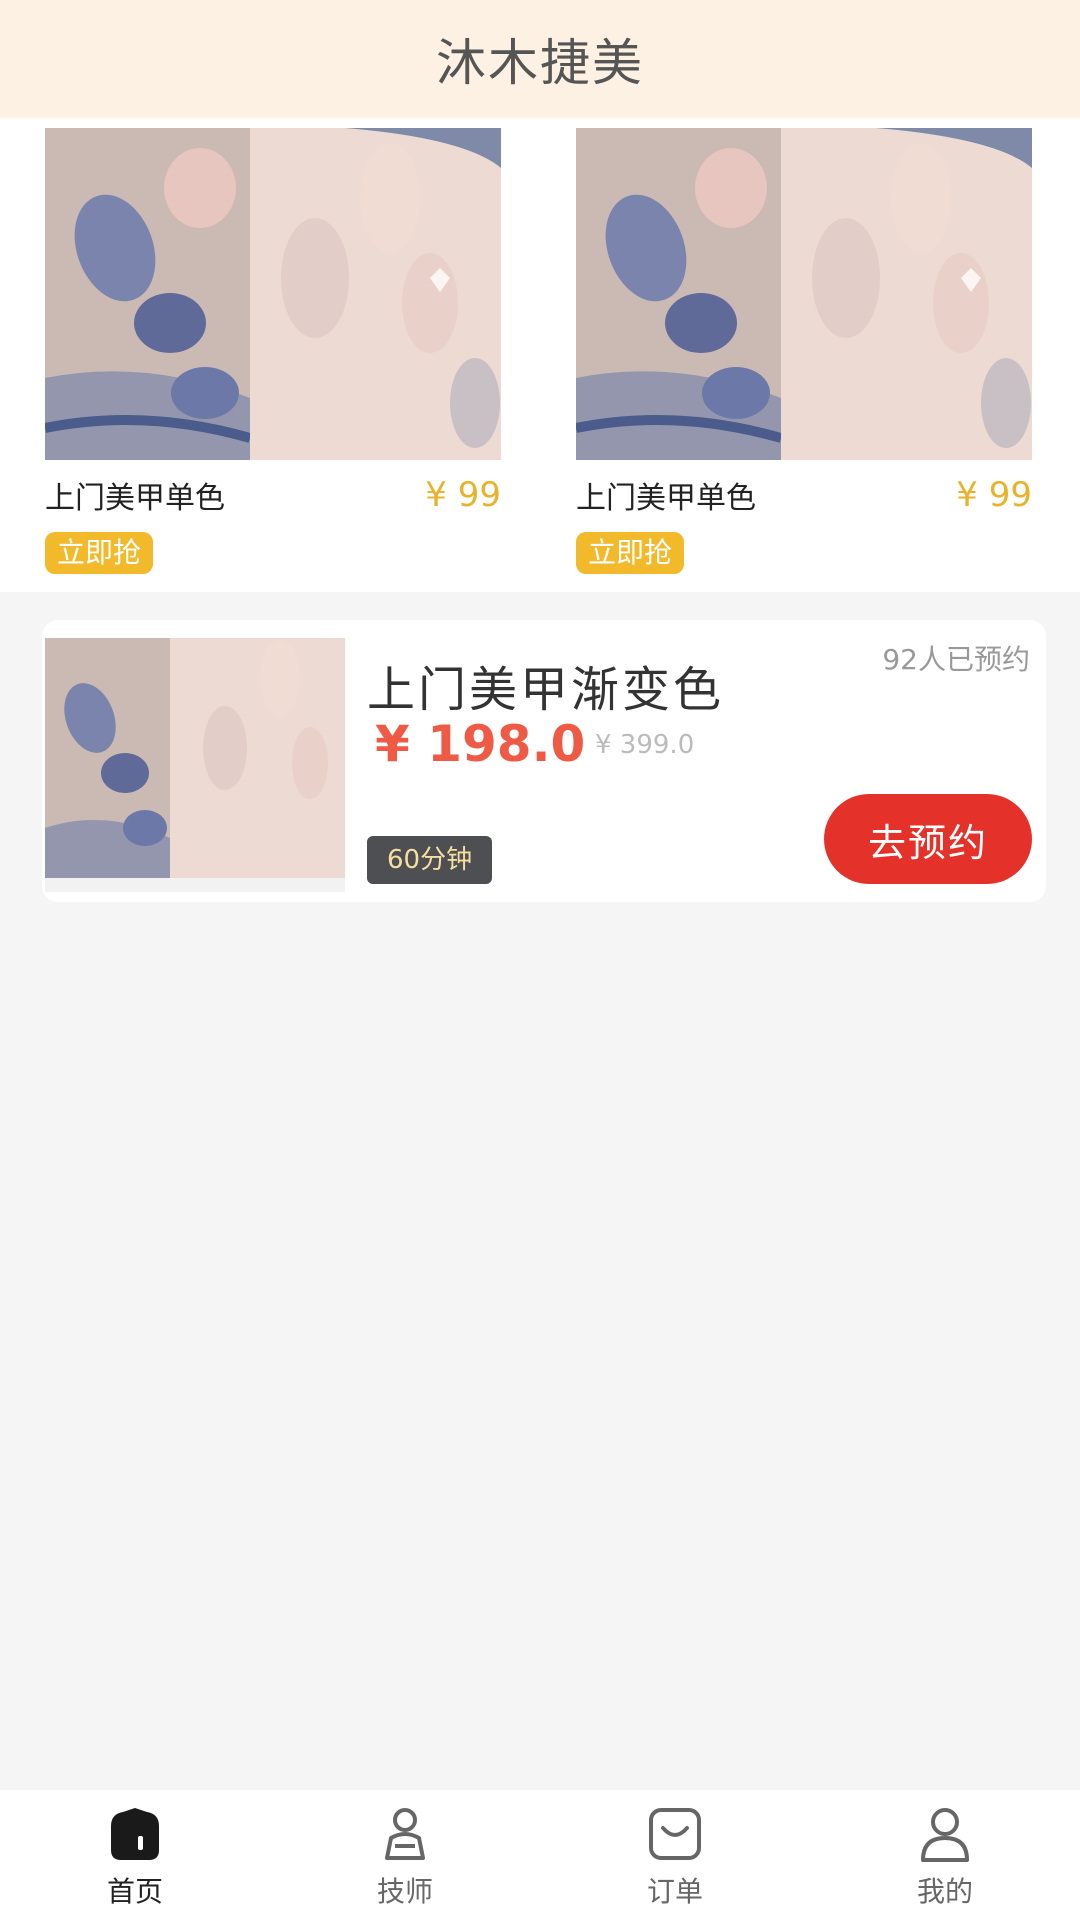 This screenshot has height=1920, width=1080. What do you see at coordinates (674, 1891) in the screenshot?
I see `tab-label: 订单` at bounding box center [674, 1891].